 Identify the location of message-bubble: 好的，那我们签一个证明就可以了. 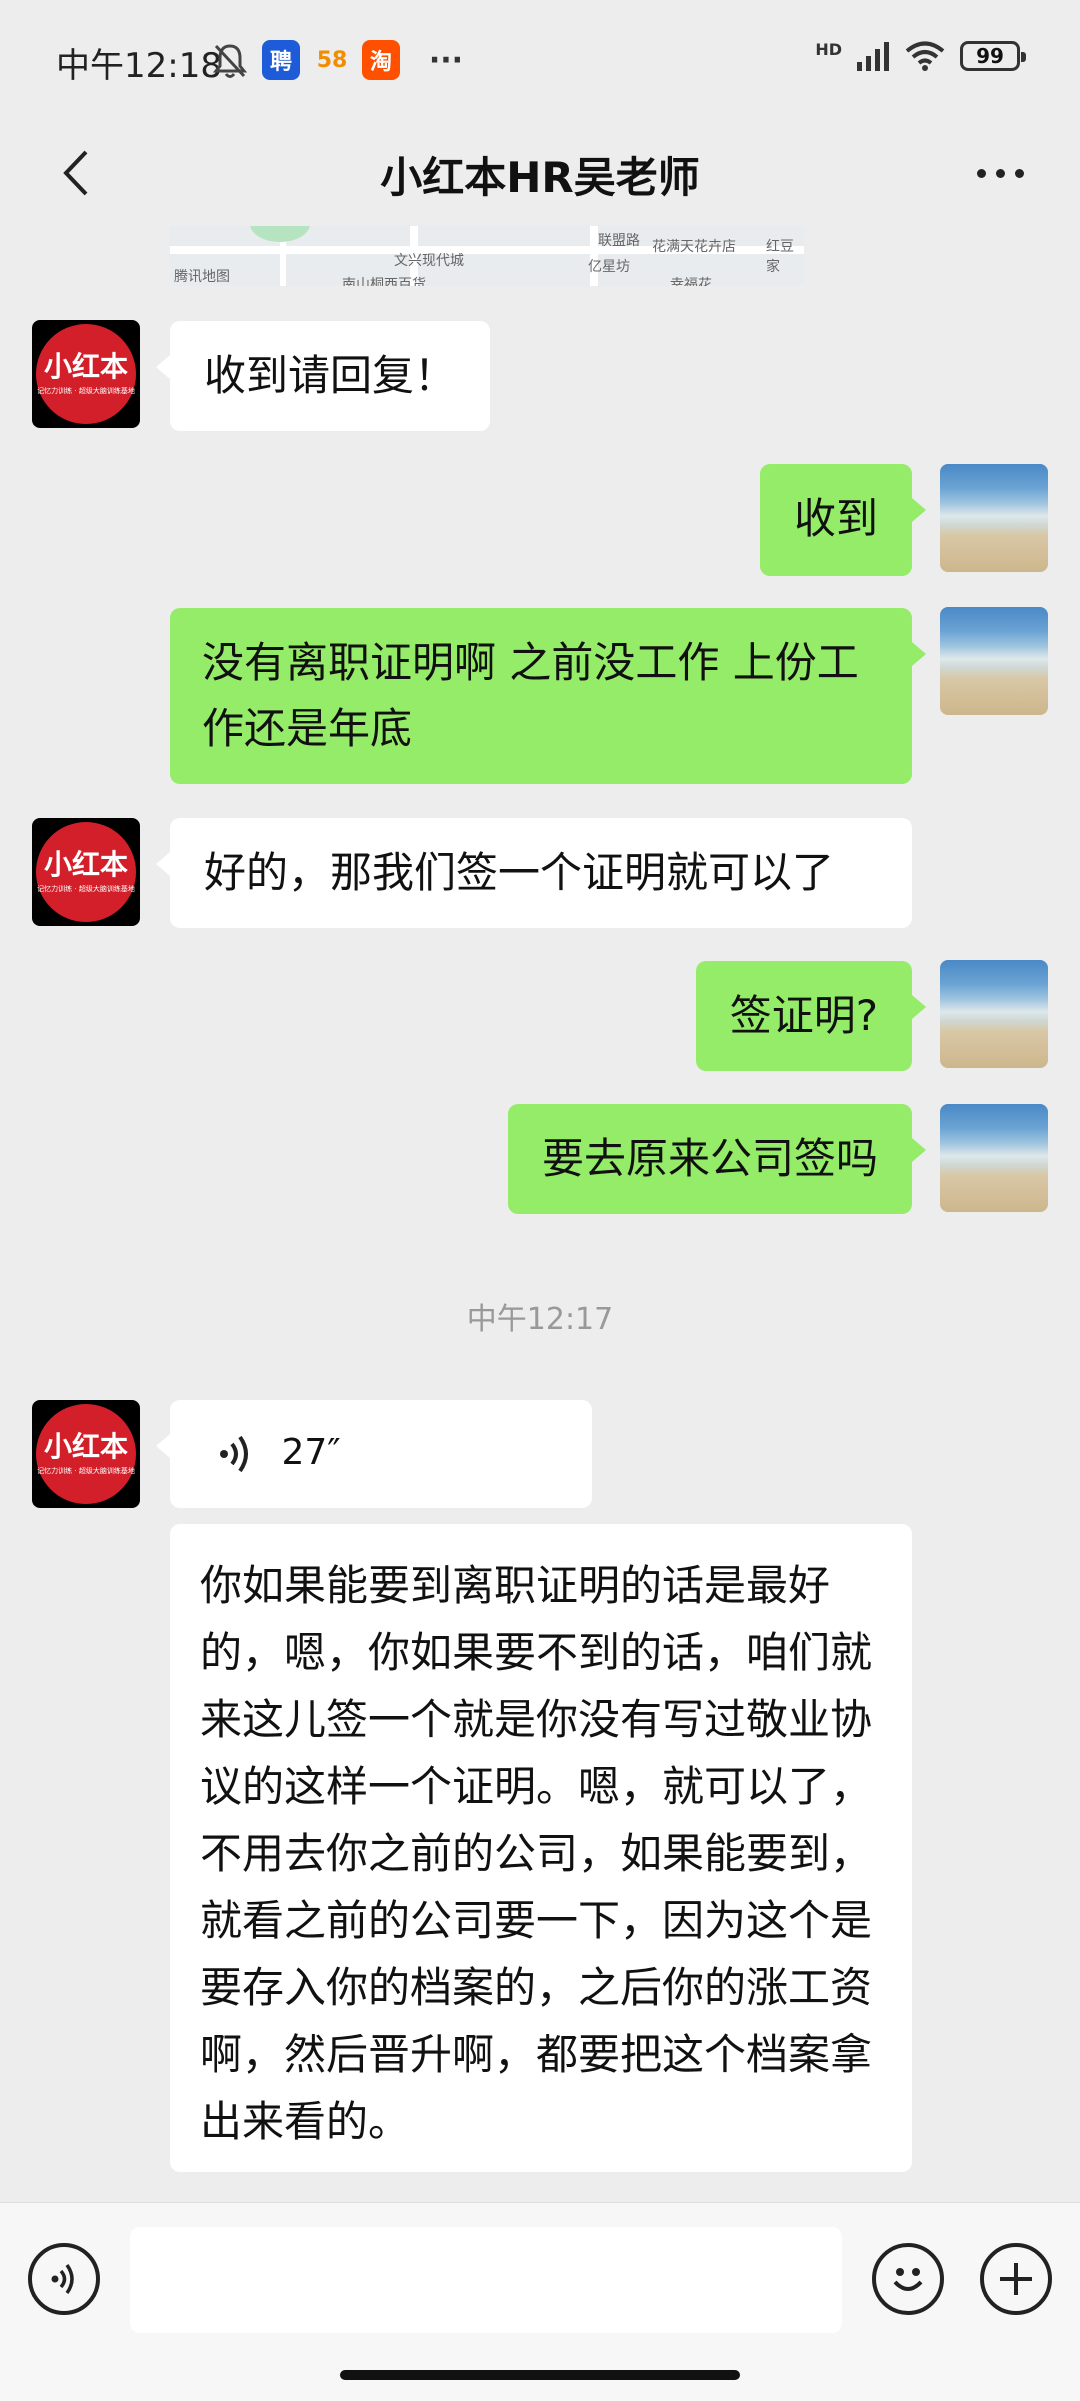
(534, 873).